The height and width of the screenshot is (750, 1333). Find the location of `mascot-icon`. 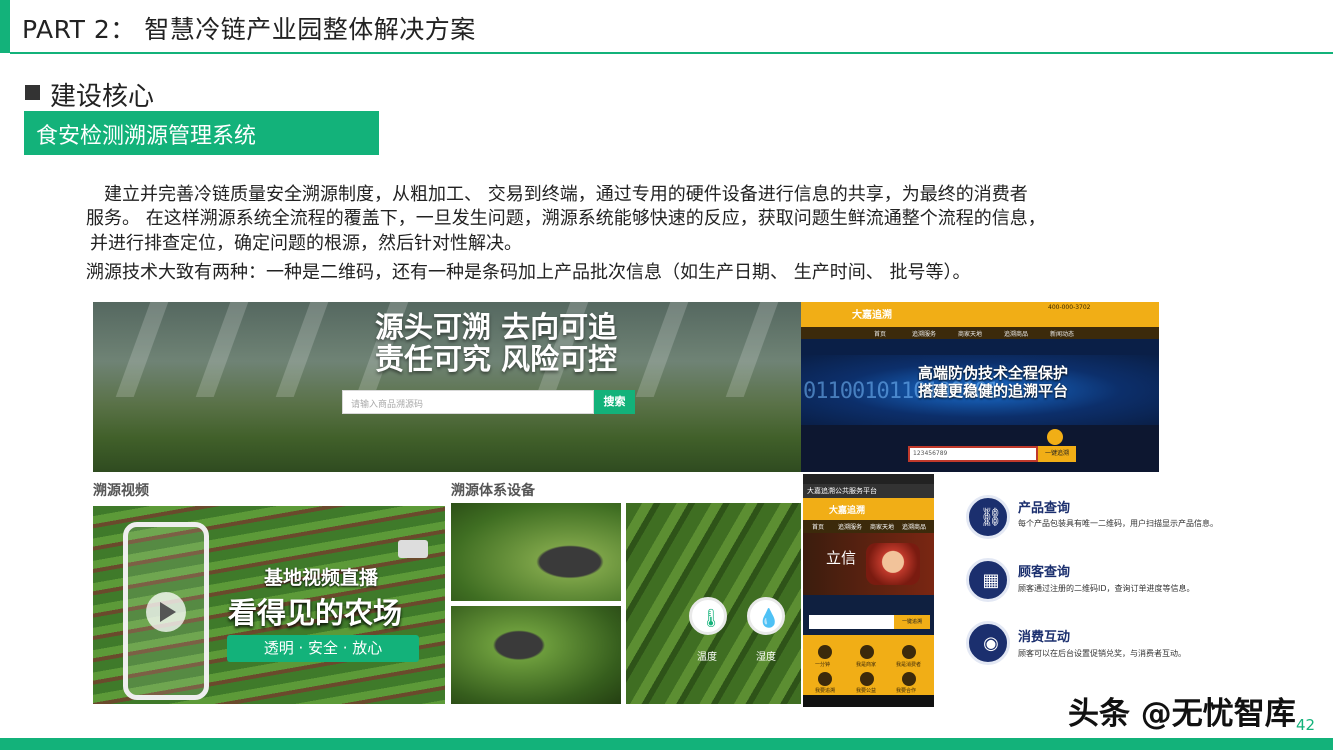

mascot-icon is located at coordinates (1055, 437).